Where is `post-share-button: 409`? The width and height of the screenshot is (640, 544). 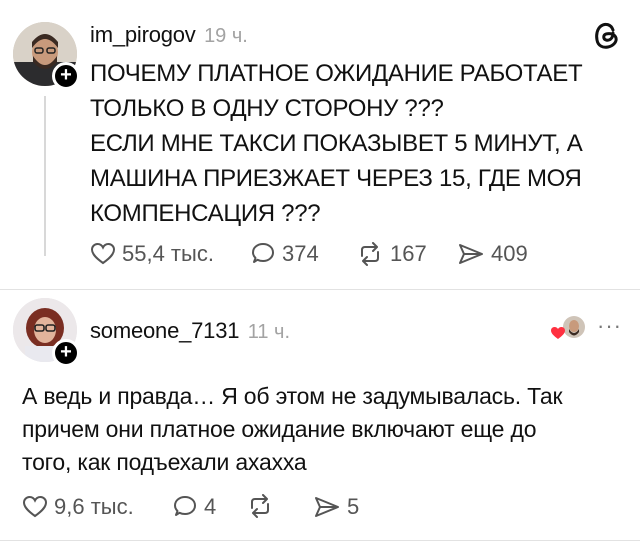
post-share-button: 409 is located at coordinates (492, 254).